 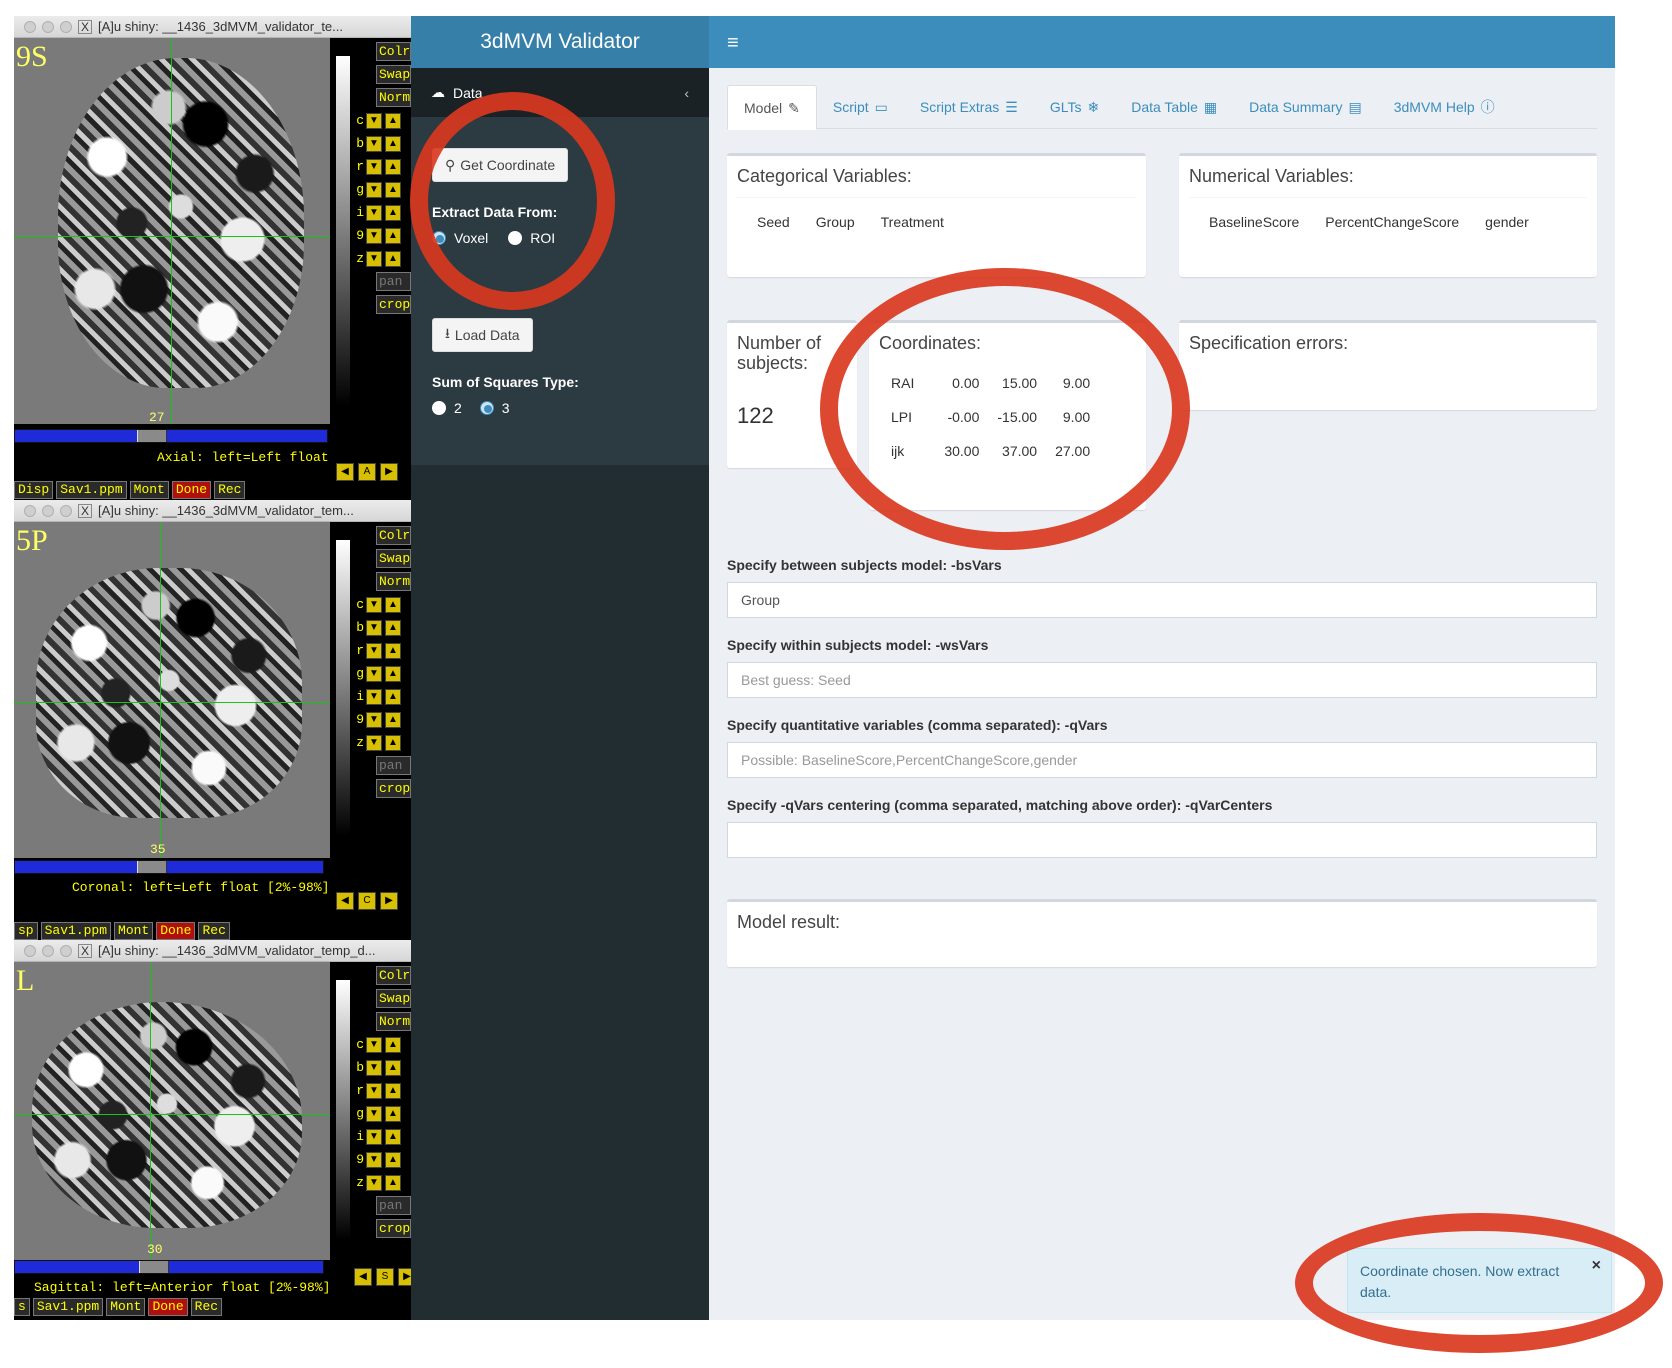 What do you see at coordinates (230, 490) in the screenshot?
I see `rec-button: Rec` at bounding box center [230, 490].